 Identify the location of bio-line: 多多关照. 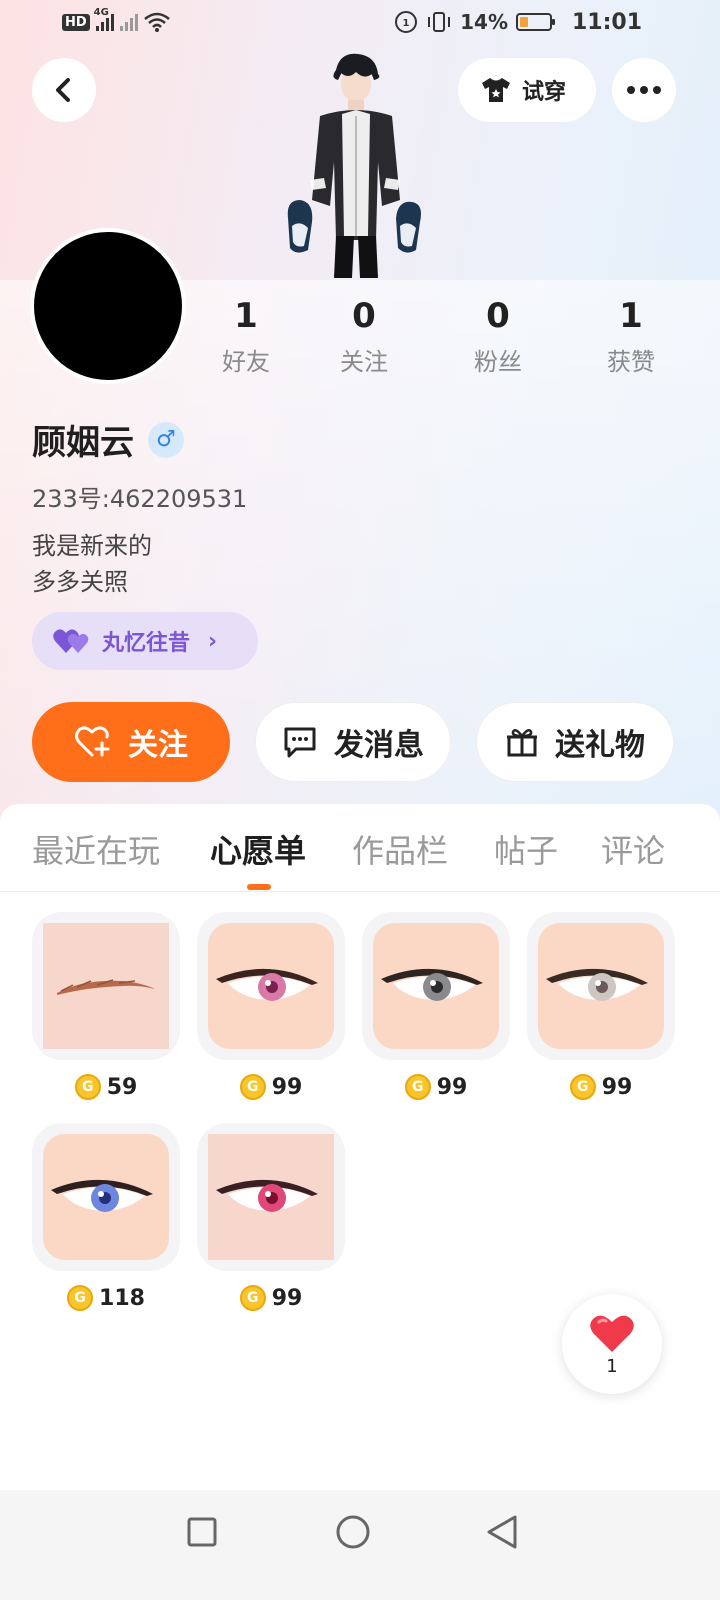
(80, 582).